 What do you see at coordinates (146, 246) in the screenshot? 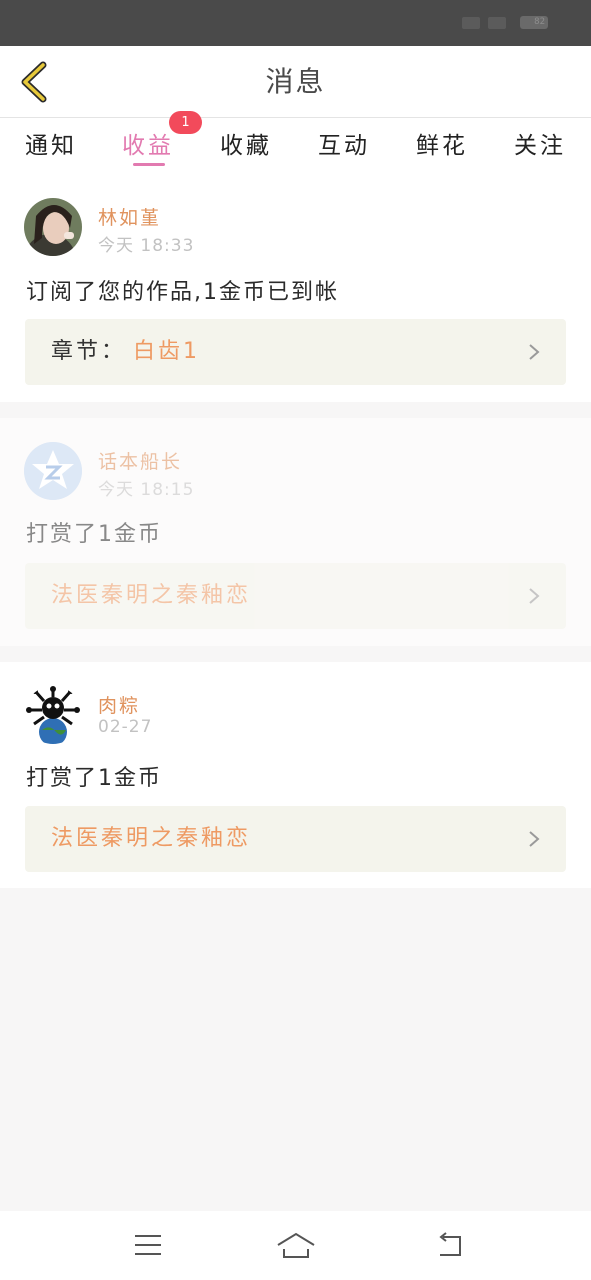
I see `timestamp: 今天 18:33` at bounding box center [146, 246].